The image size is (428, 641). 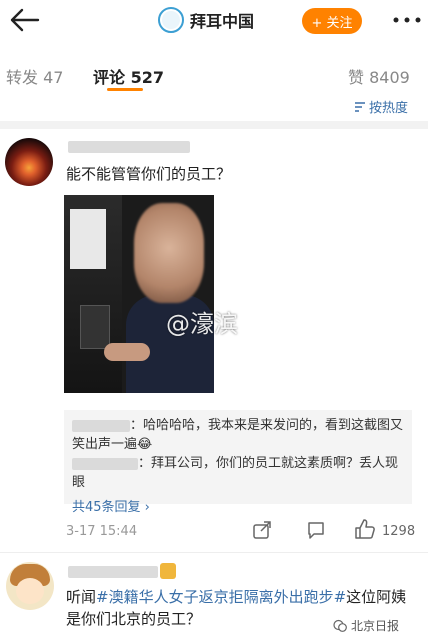 I want to click on photo-watermark: @濠滨, so click(x=202, y=324).